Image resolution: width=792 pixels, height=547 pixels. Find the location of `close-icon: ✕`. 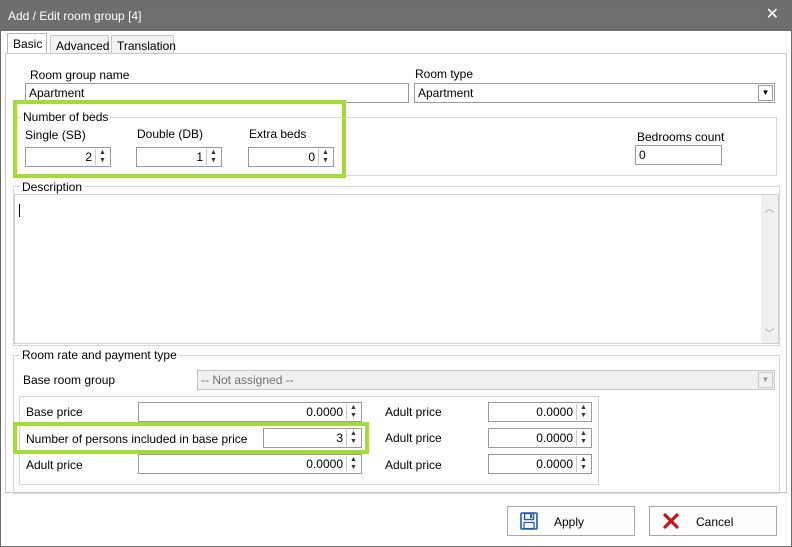

close-icon: ✕ is located at coordinates (772, 15).